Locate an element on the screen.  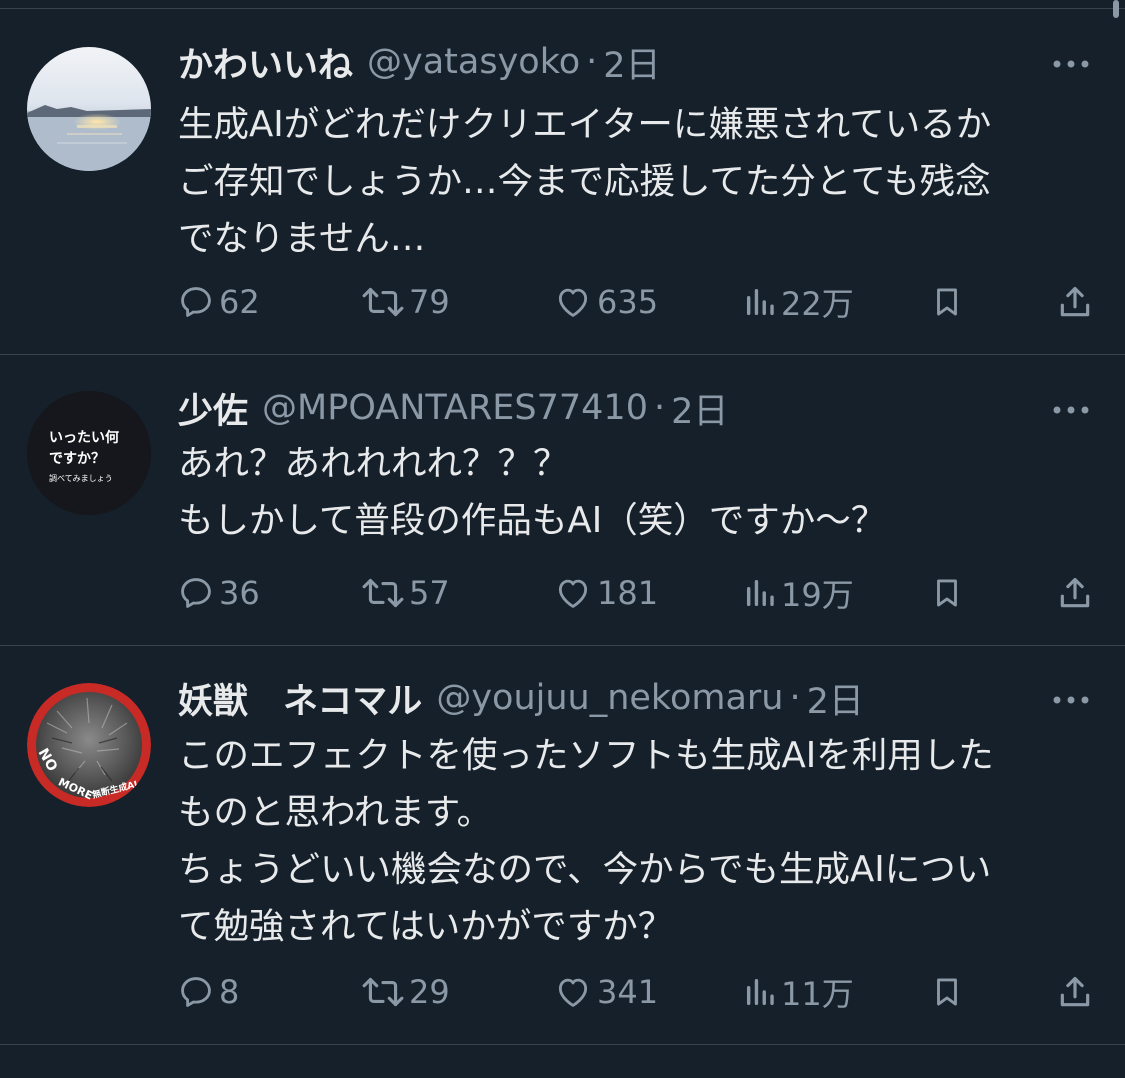
avatar is located at coordinates (89, 109).